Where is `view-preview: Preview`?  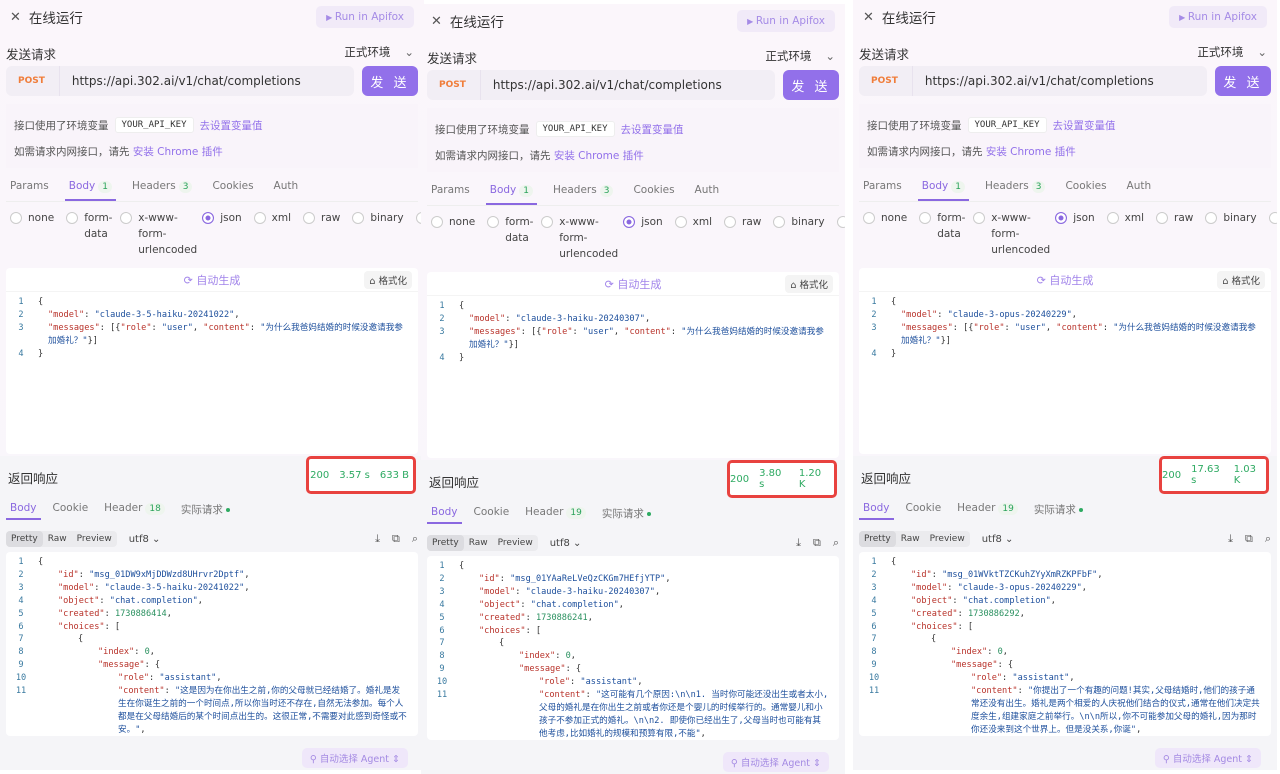
view-preview: Preview is located at coordinates (515, 543).